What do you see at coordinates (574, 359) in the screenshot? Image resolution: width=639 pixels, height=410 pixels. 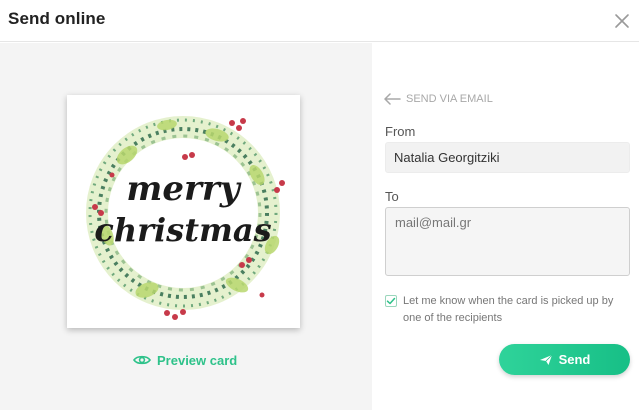 I see `send-label: Send` at bounding box center [574, 359].